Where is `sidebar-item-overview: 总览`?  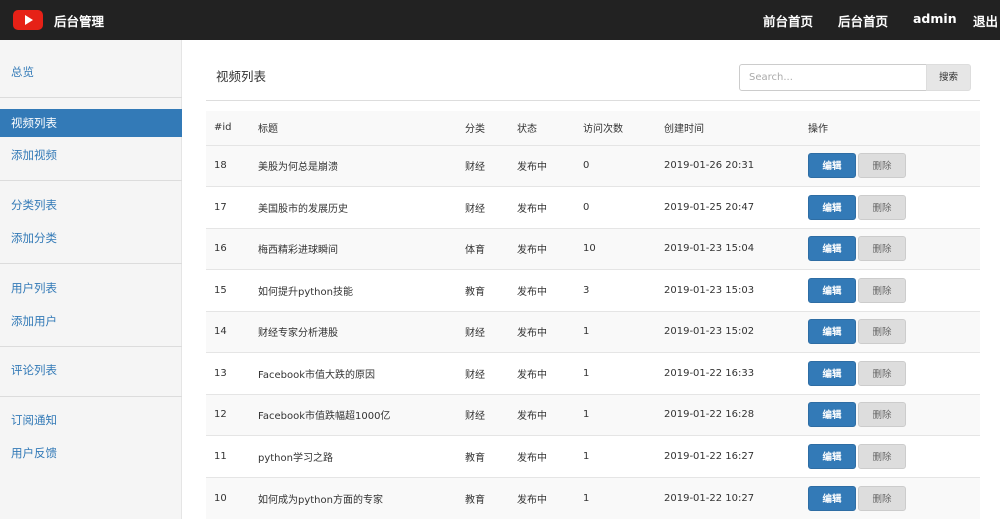
sidebar-item-overview: 总览 is located at coordinates (91, 72).